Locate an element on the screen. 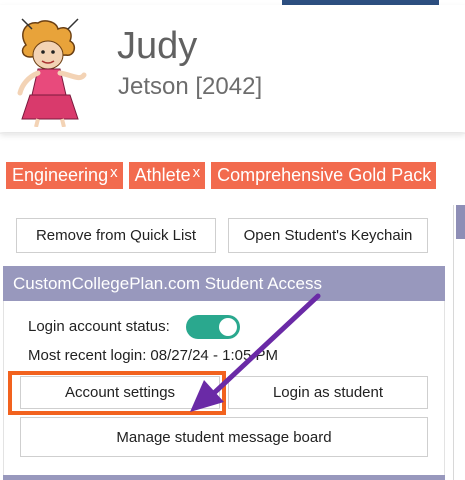  tag-label: Engineering is located at coordinates (60, 175).